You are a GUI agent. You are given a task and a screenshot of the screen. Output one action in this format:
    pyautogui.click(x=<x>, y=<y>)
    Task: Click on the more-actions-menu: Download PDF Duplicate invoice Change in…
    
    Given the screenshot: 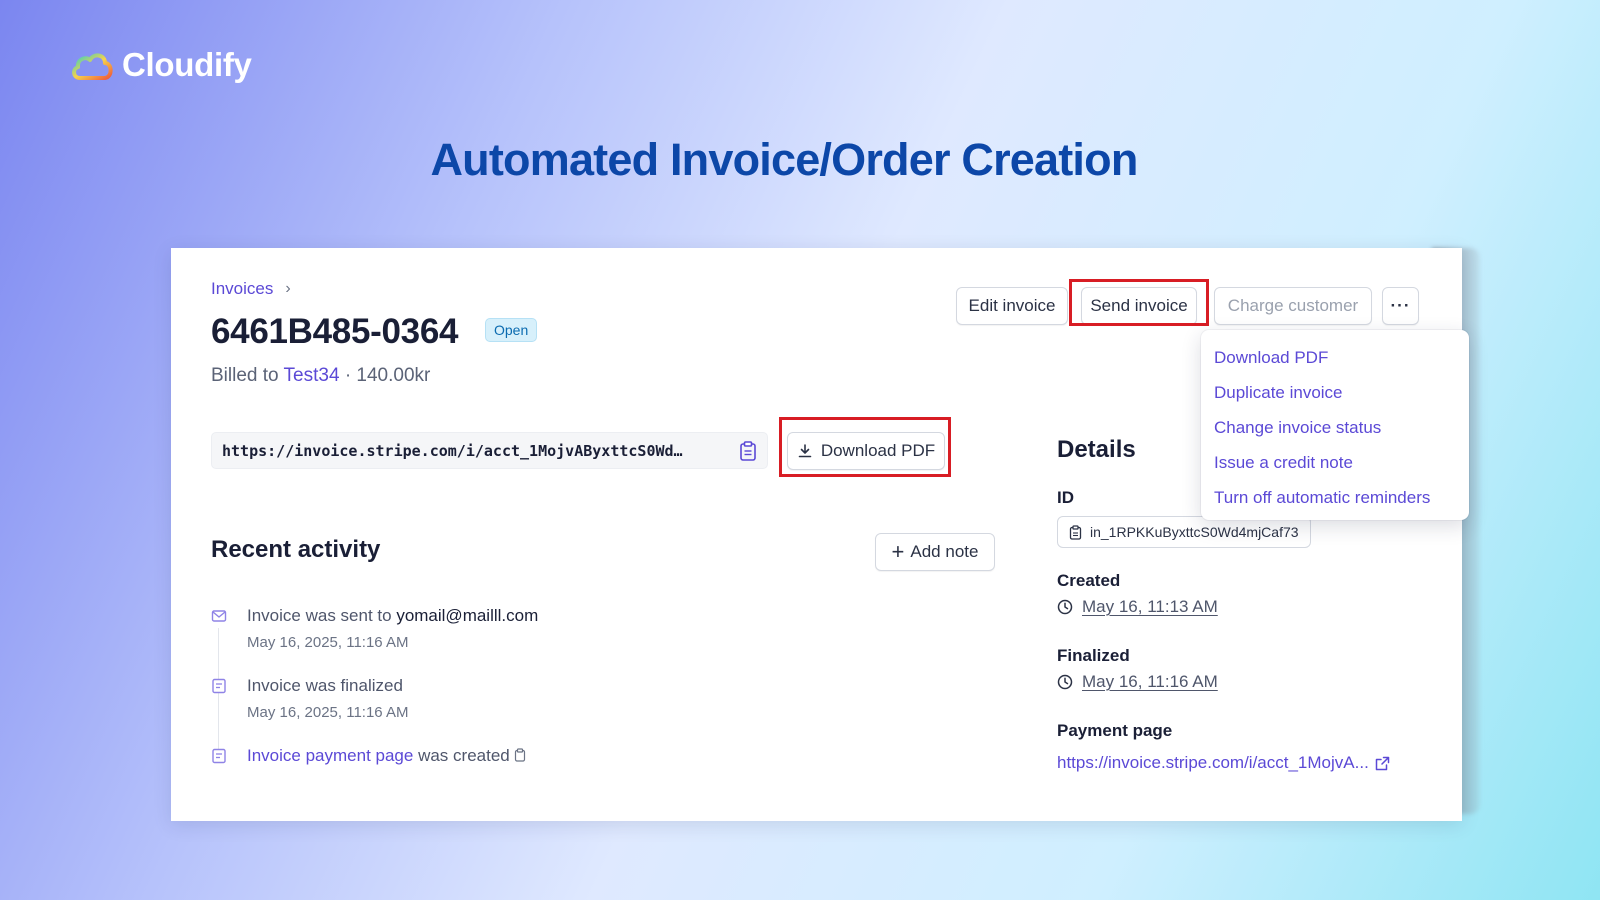 What is the action you would take?
    pyautogui.click(x=1335, y=425)
    